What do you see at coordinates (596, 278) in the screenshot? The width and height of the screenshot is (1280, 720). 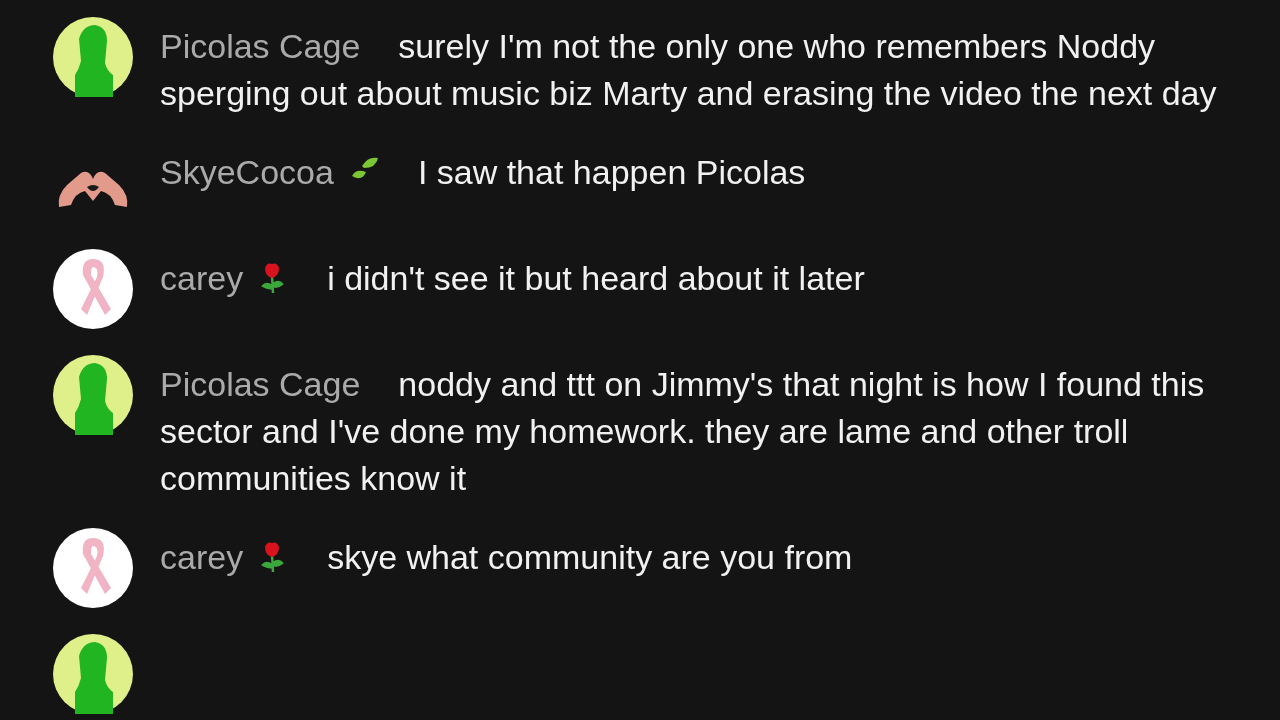 I see `message-text: i didn't see it but heard about it later` at bounding box center [596, 278].